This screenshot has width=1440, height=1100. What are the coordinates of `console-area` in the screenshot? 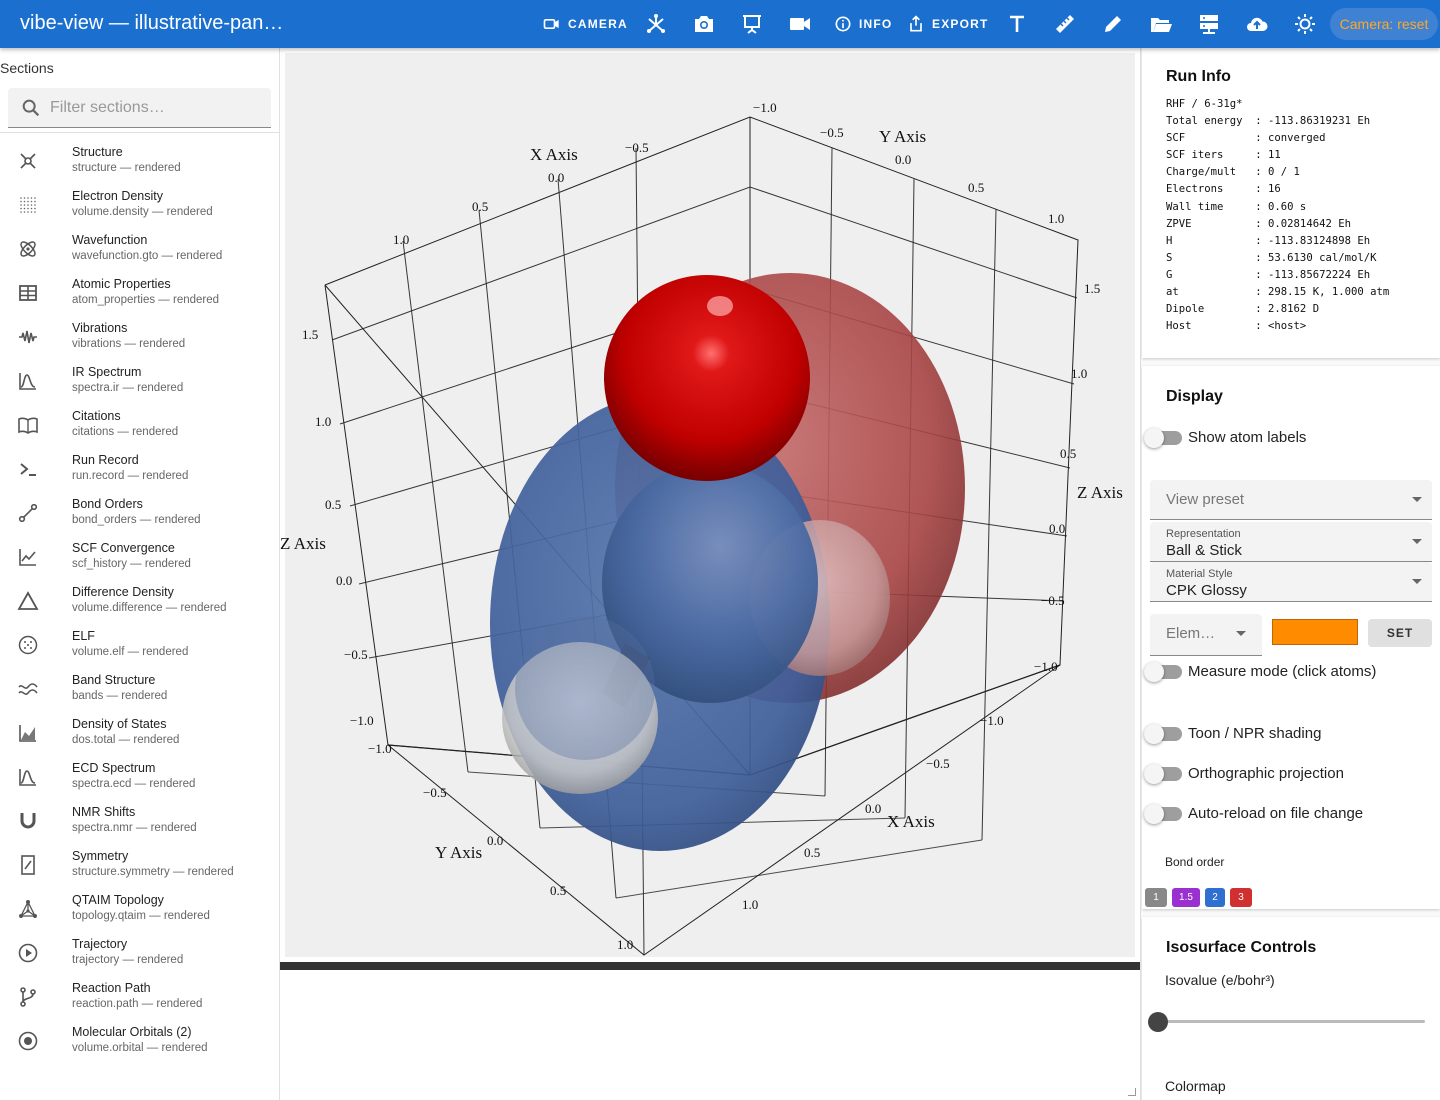 It's located at (710, 1035).